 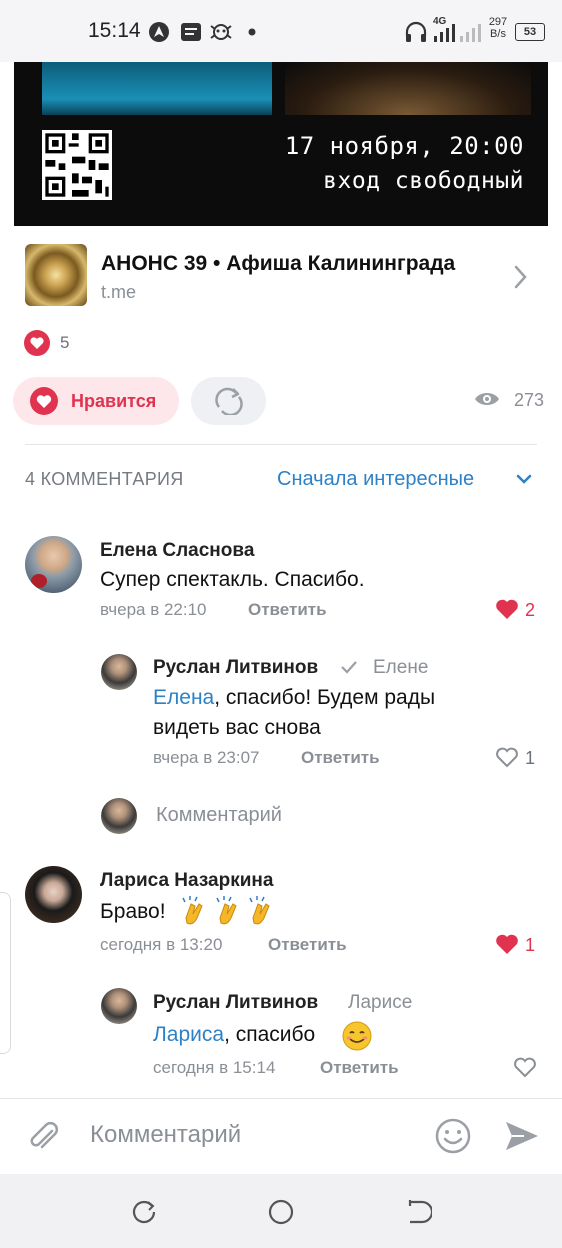 What do you see at coordinates (281, 31) in the screenshot?
I see `status-bar: 15:14 4G 297 B/s 53` at bounding box center [281, 31].